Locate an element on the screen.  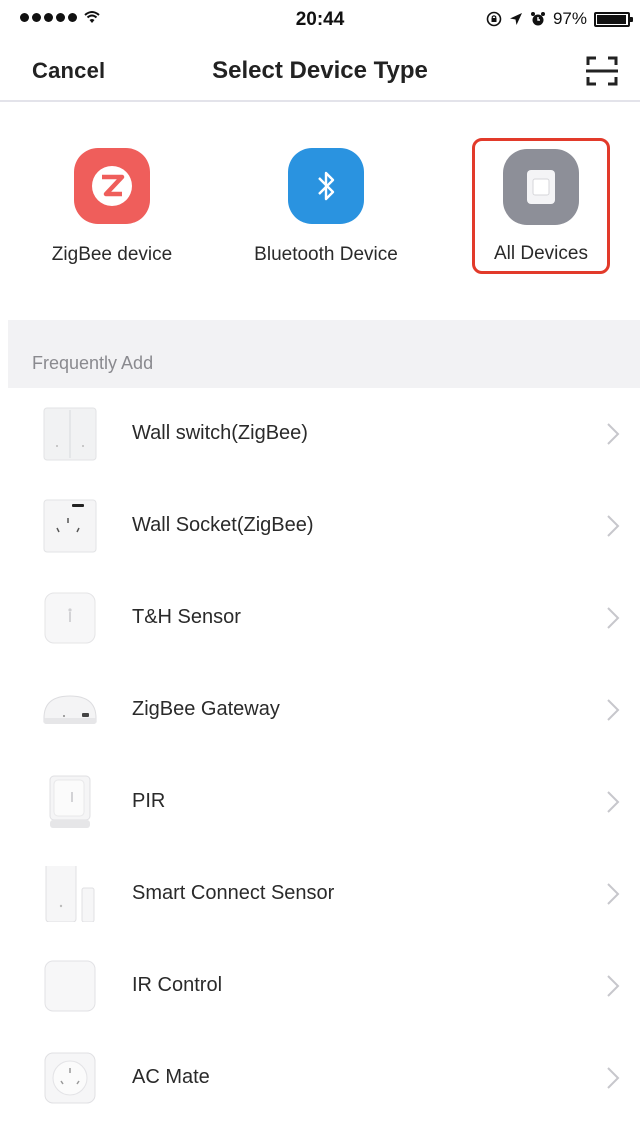
location-arrow-icon is located at coordinates (515, 19).